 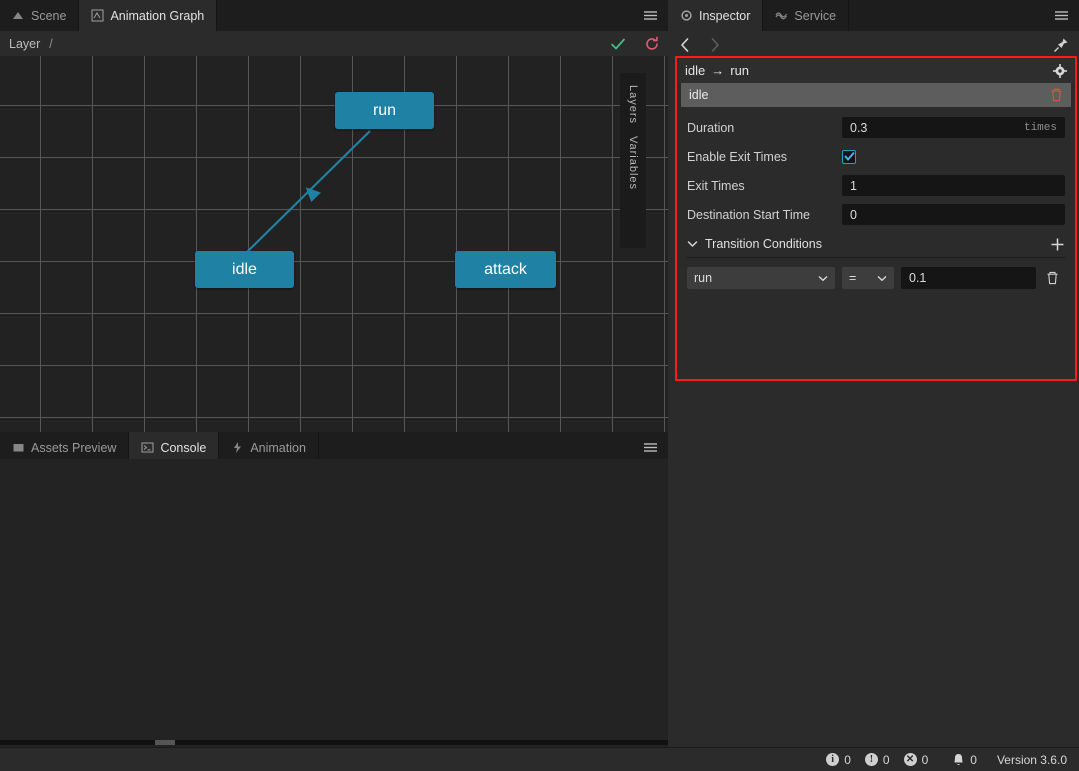 What do you see at coordinates (847, 759) in the screenshot?
I see `info-count: 0` at bounding box center [847, 759].